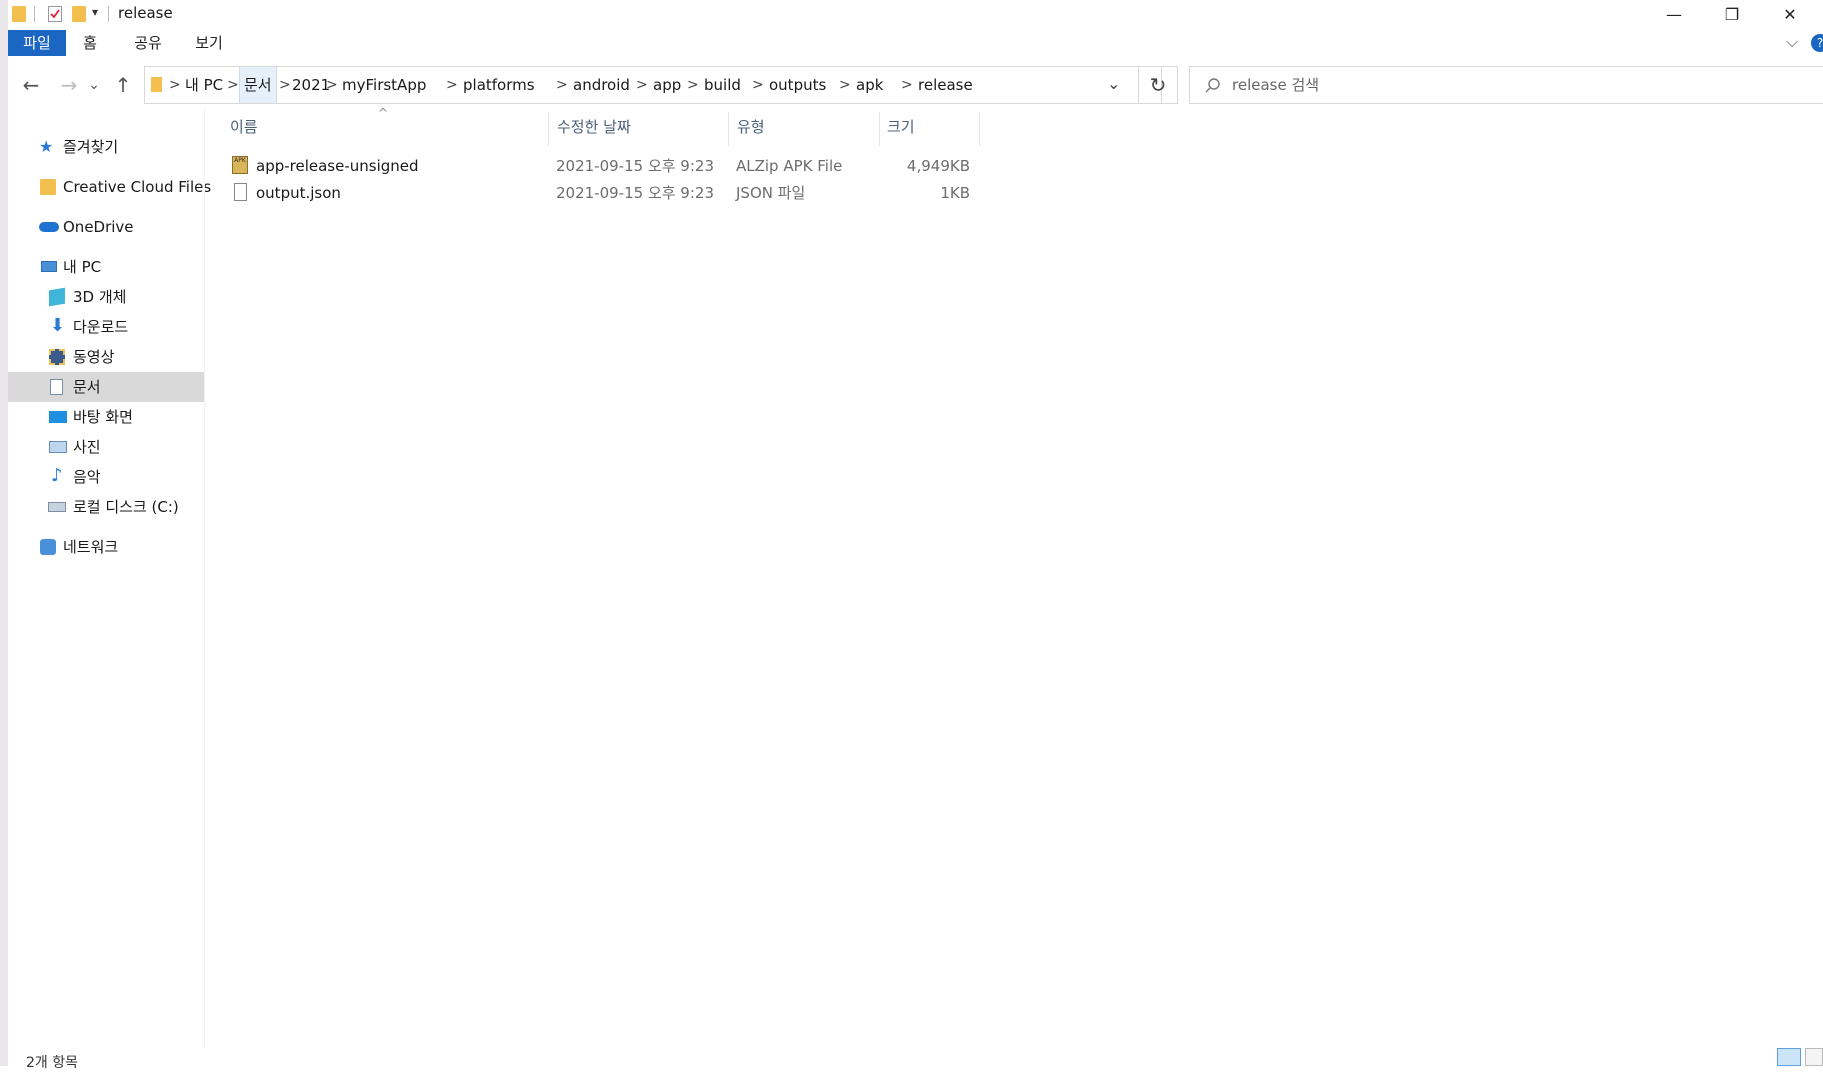 The width and height of the screenshot is (1823, 1072). I want to click on search-box: release 검색, so click(1506, 85).